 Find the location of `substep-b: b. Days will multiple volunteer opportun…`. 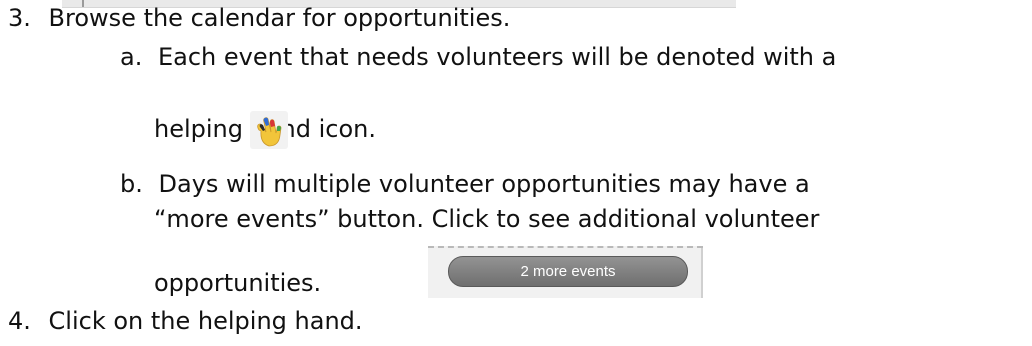

substep-b: b. Days will multiple volunteer opportun… is located at coordinates (465, 184).